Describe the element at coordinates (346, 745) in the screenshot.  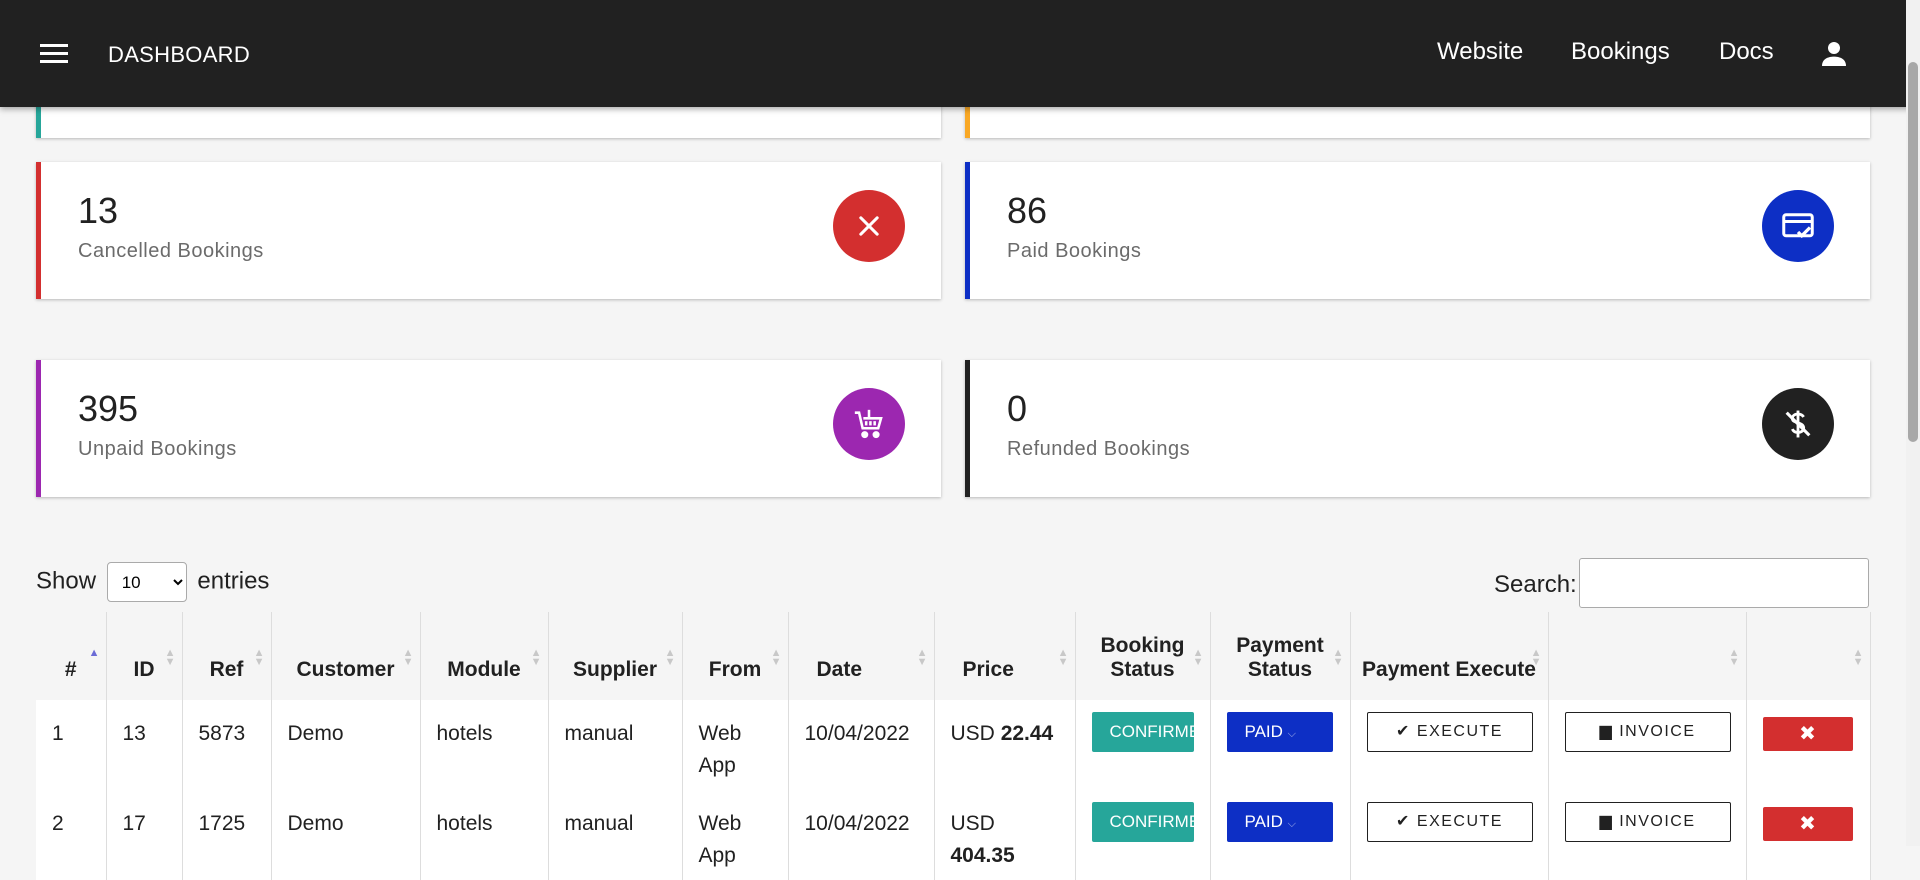
I see `cell-customer: Demo` at that location.